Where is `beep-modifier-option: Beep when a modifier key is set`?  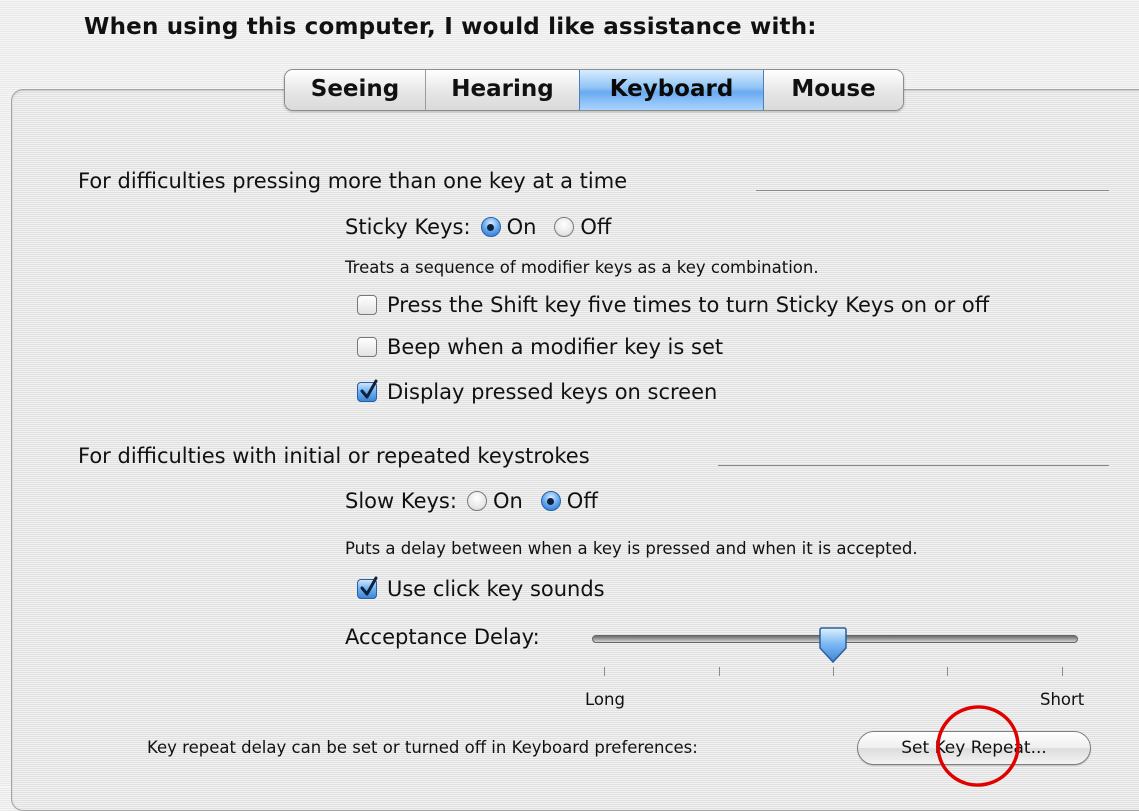
beep-modifier-option: Beep when a modifier key is set is located at coordinates (540, 347).